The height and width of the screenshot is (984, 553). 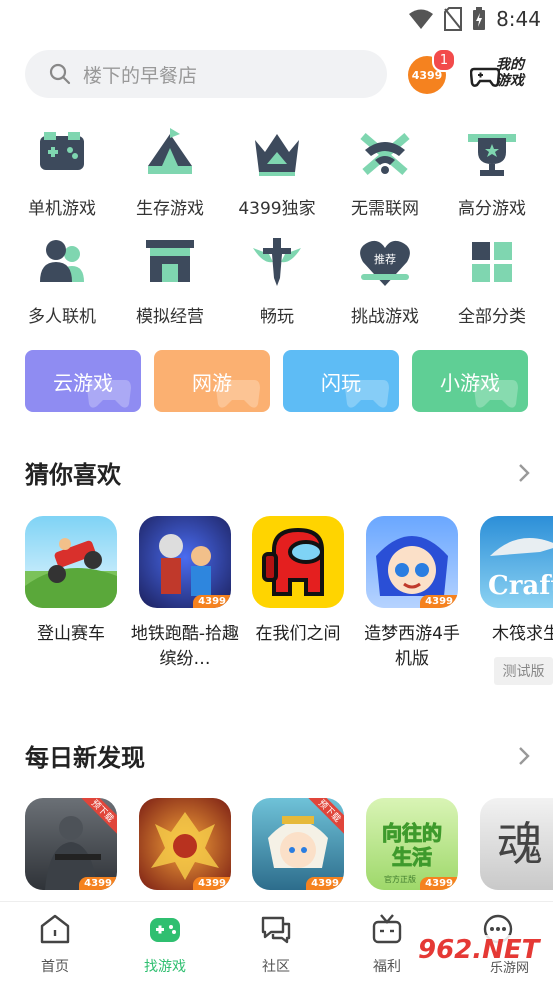 What do you see at coordinates (516, 562) in the screenshot?
I see `game-icon-raft: Craft` at bounding box center [516, 562].